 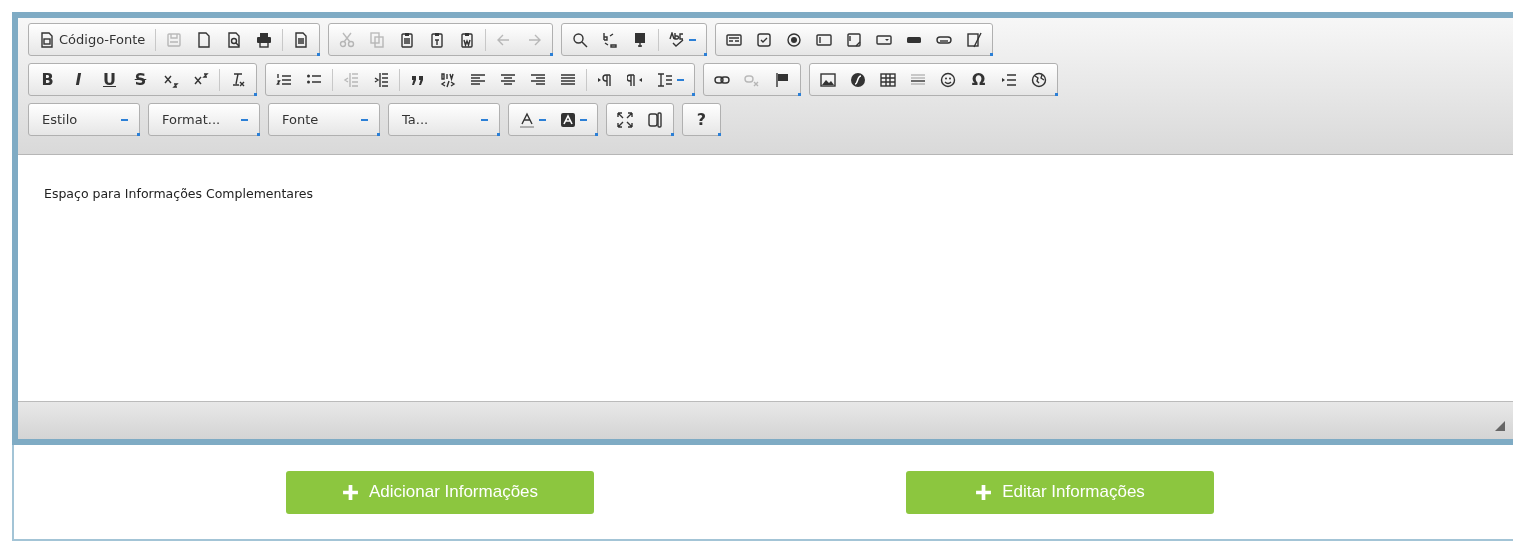 I want to click on indent-icon, so click(x=381, y=79).